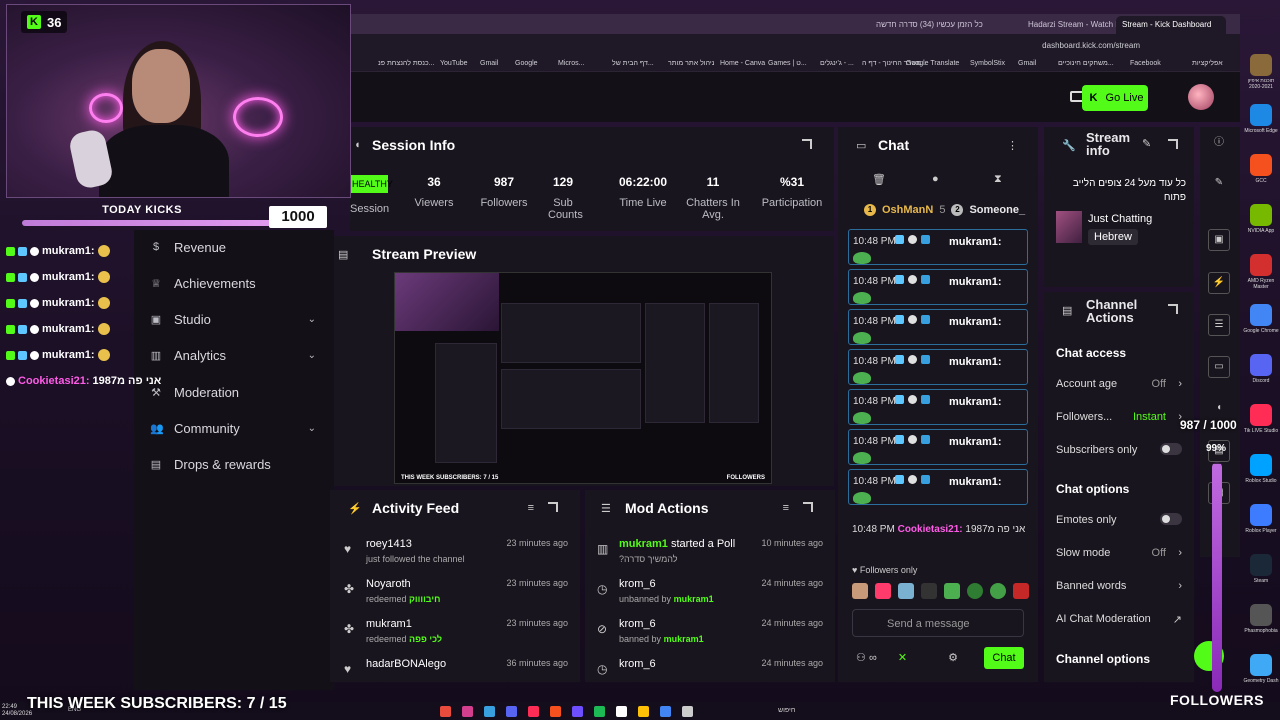 Image resolution: width=1280 pixels, height=720 pixels. What do you see at coordinates (389, 624) in the screenshot?
I see `feed-user: mukram1` at bounding box center [389, 624].